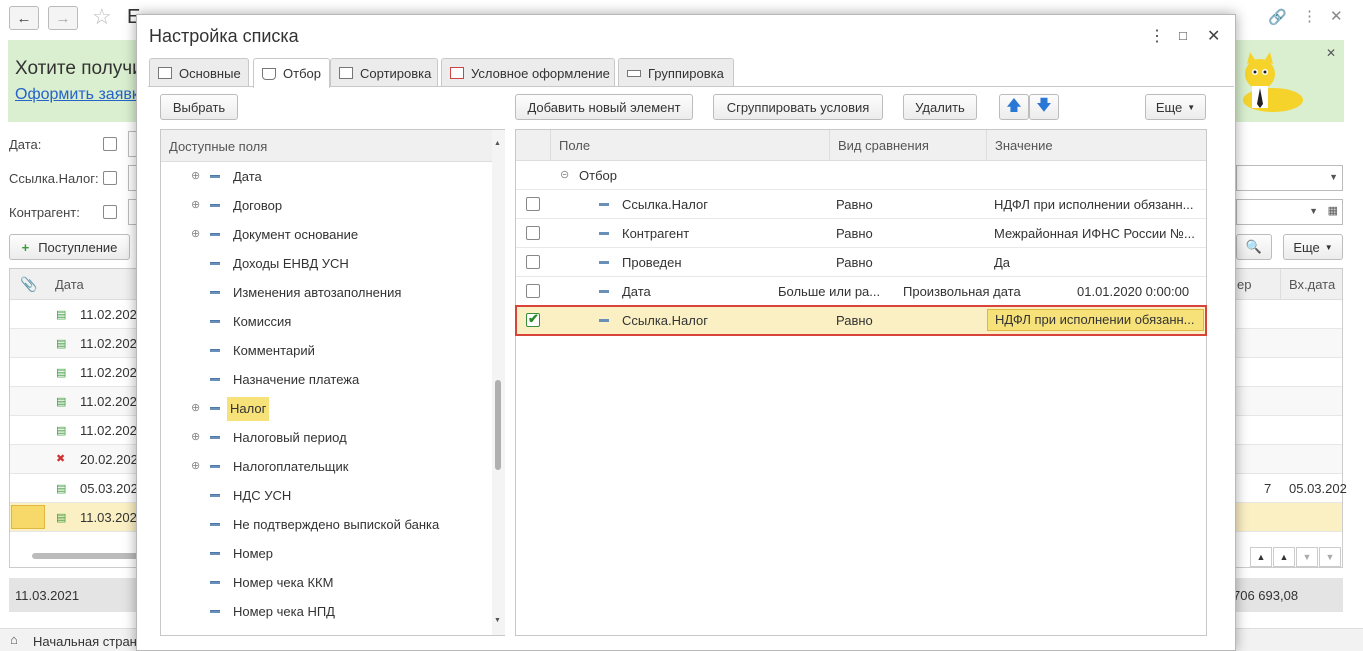 The height and width of the screenshot is (651, 1363). What do you see at coordinates (962, 291) in the screenshot?
I see `filter-value-kind: Произвольная дата` at bounding box center [962, 291].